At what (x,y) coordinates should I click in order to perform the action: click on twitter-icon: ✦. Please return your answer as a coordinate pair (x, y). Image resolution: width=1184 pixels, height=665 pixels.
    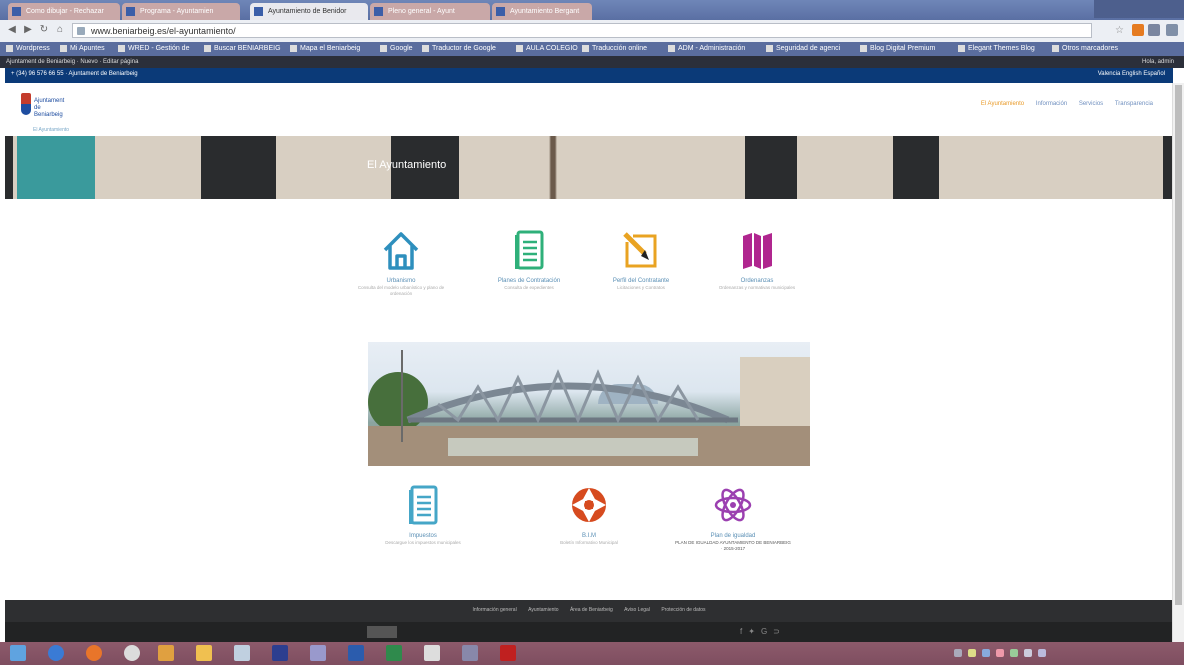
    Looking at the image, I should click on (754, 631).